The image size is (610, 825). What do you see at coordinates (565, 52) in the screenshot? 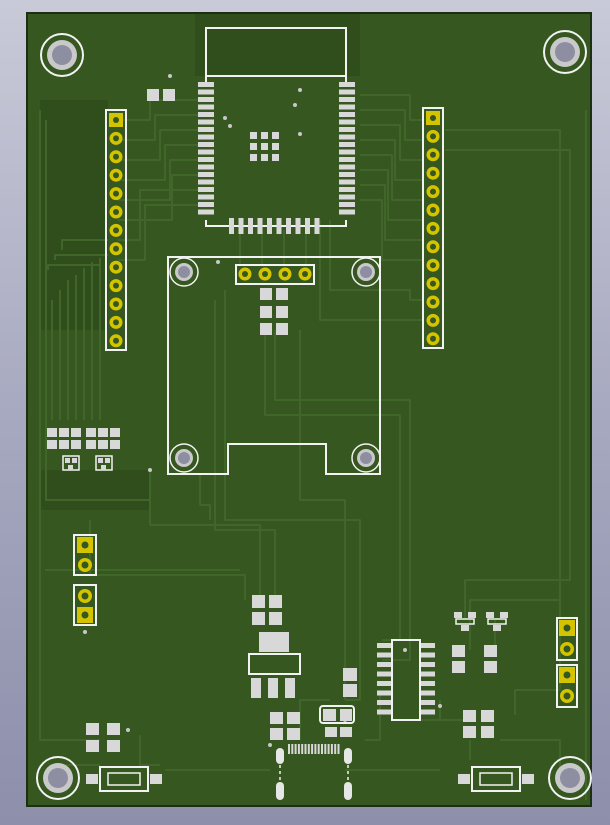
I see `mounting-hole-tr` at bounding box center [565, 52].